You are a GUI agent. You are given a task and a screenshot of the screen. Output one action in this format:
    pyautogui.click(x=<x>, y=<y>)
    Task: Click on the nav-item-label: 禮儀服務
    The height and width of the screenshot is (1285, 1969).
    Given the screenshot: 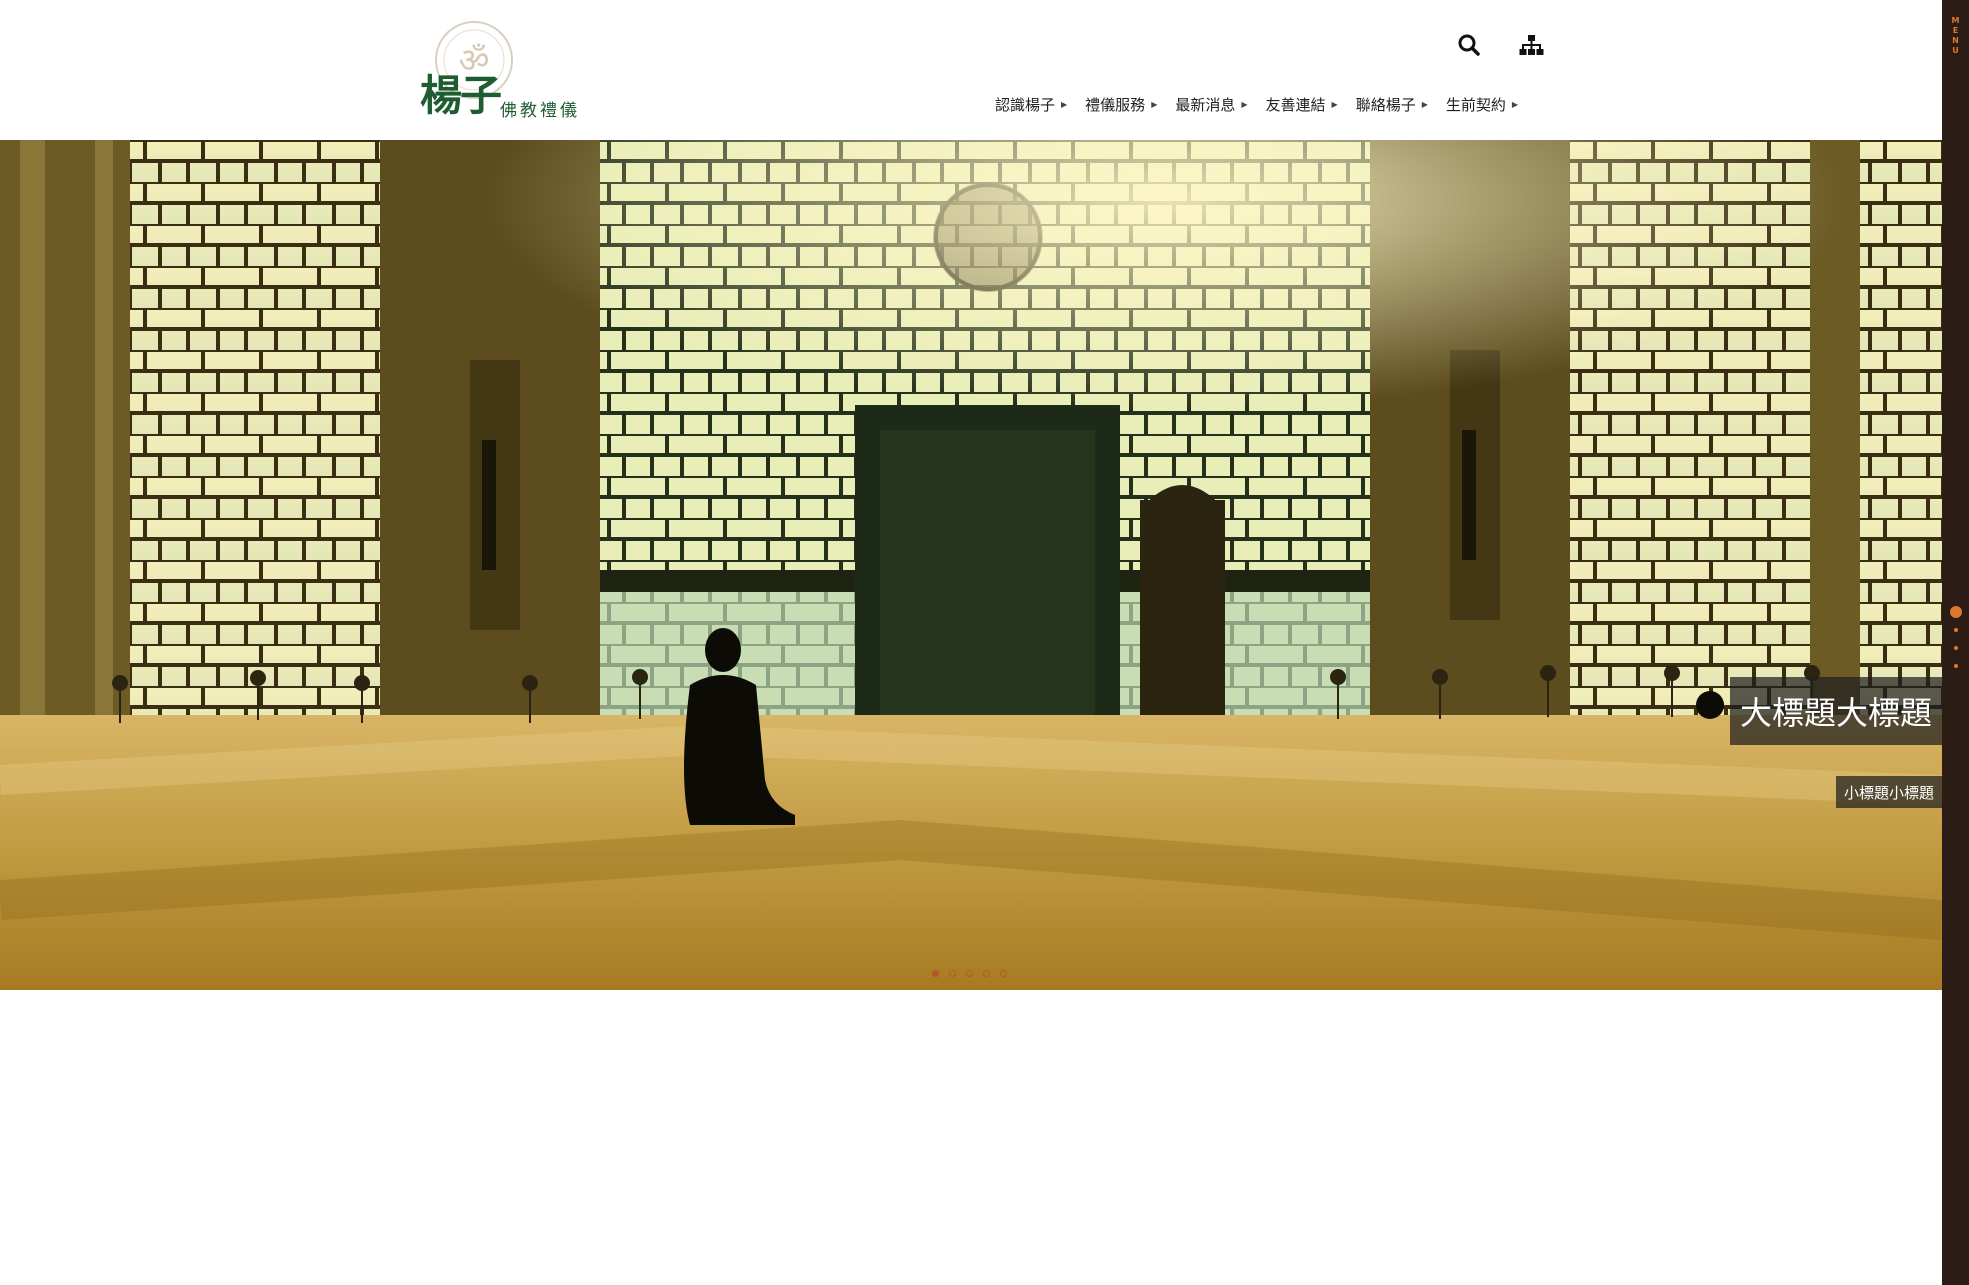 What is the action you would take?
    pyautogui.click(x=1115, y=104)
    